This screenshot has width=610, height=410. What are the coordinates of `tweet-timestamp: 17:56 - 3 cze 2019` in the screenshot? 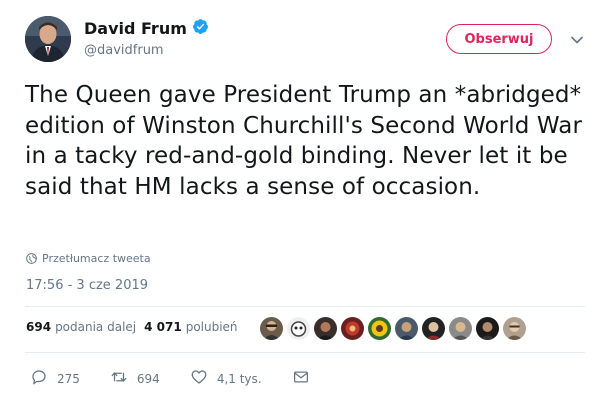 It's located at (87, 285).